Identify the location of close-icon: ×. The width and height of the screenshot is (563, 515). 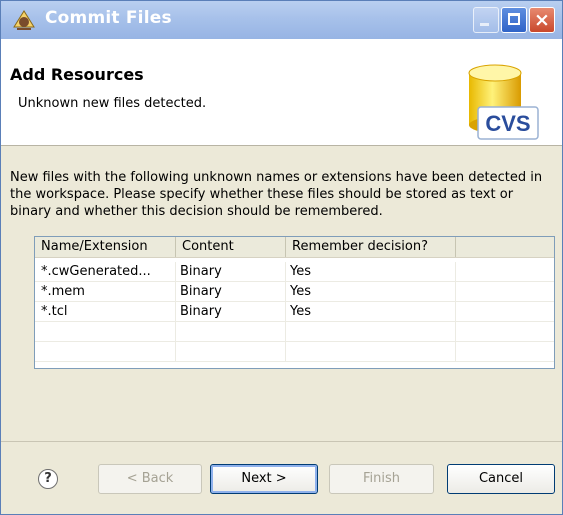
(542, 20).